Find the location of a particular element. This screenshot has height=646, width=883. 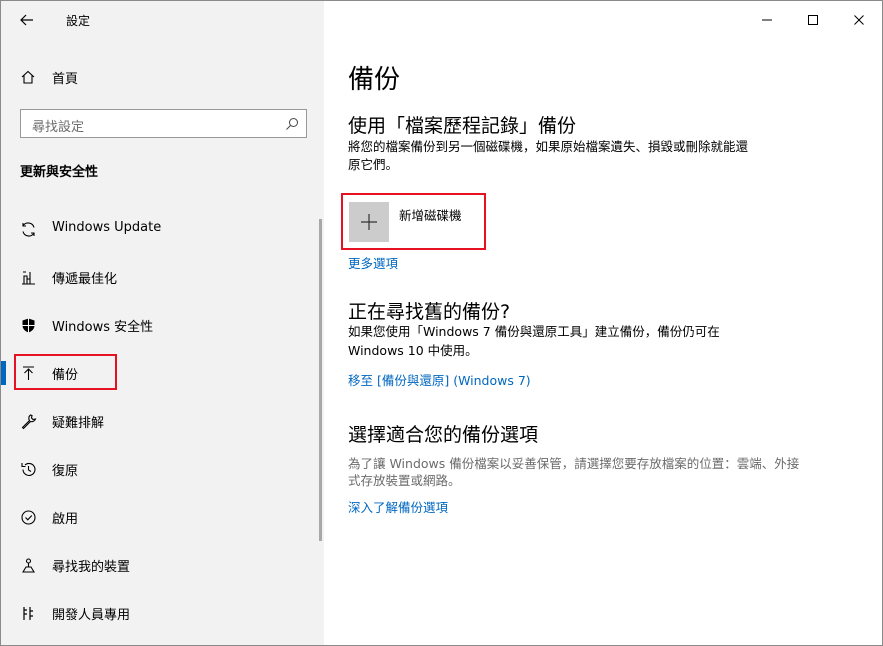

sidebar-item-find-my-device: 尋找我的裝置 is located at coordinates (160, 565).